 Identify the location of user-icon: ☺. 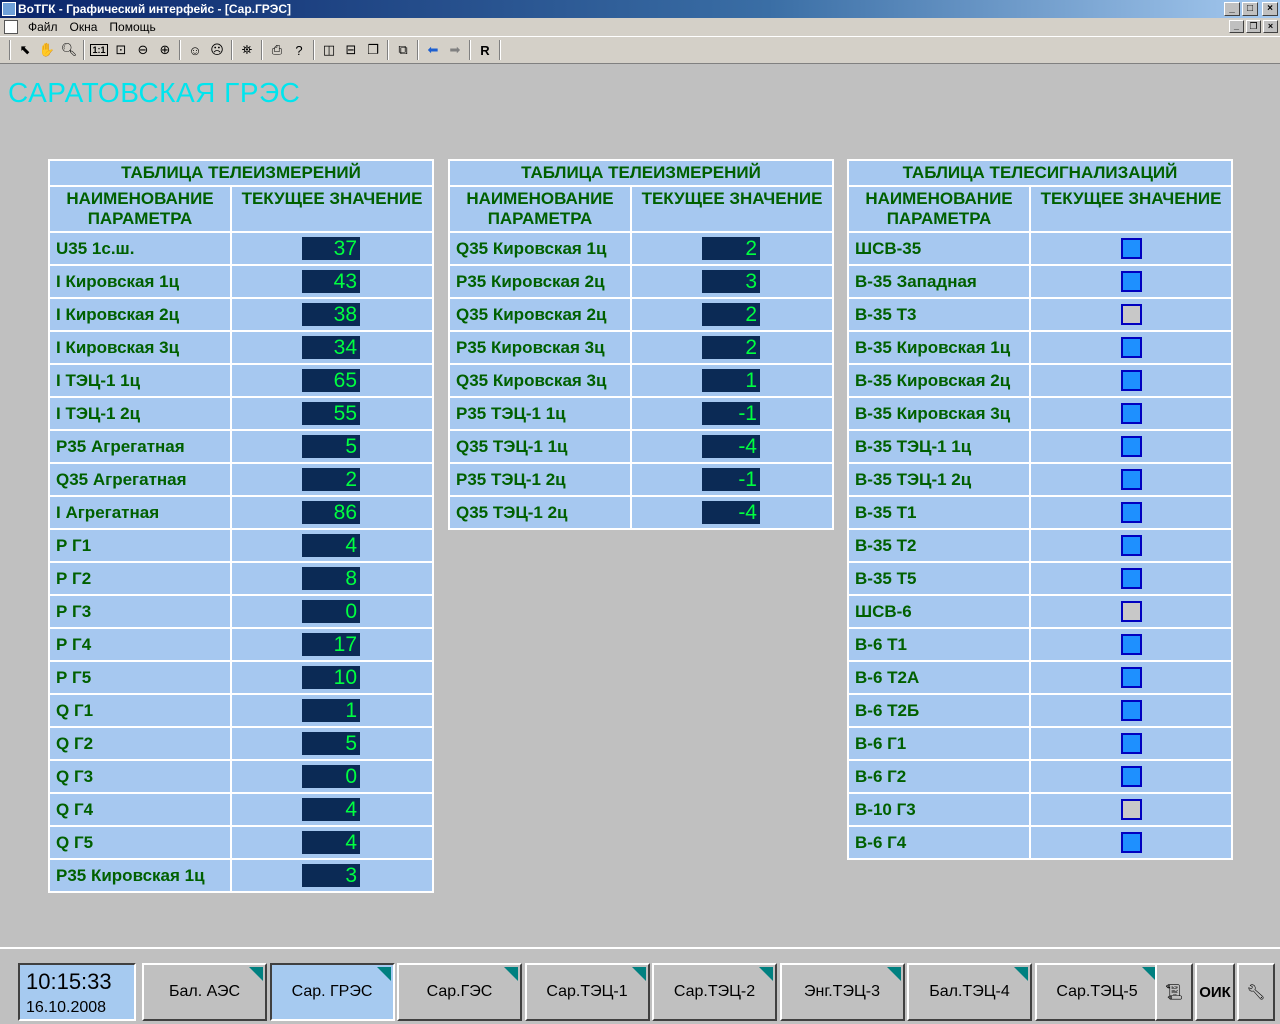
(195, 50).